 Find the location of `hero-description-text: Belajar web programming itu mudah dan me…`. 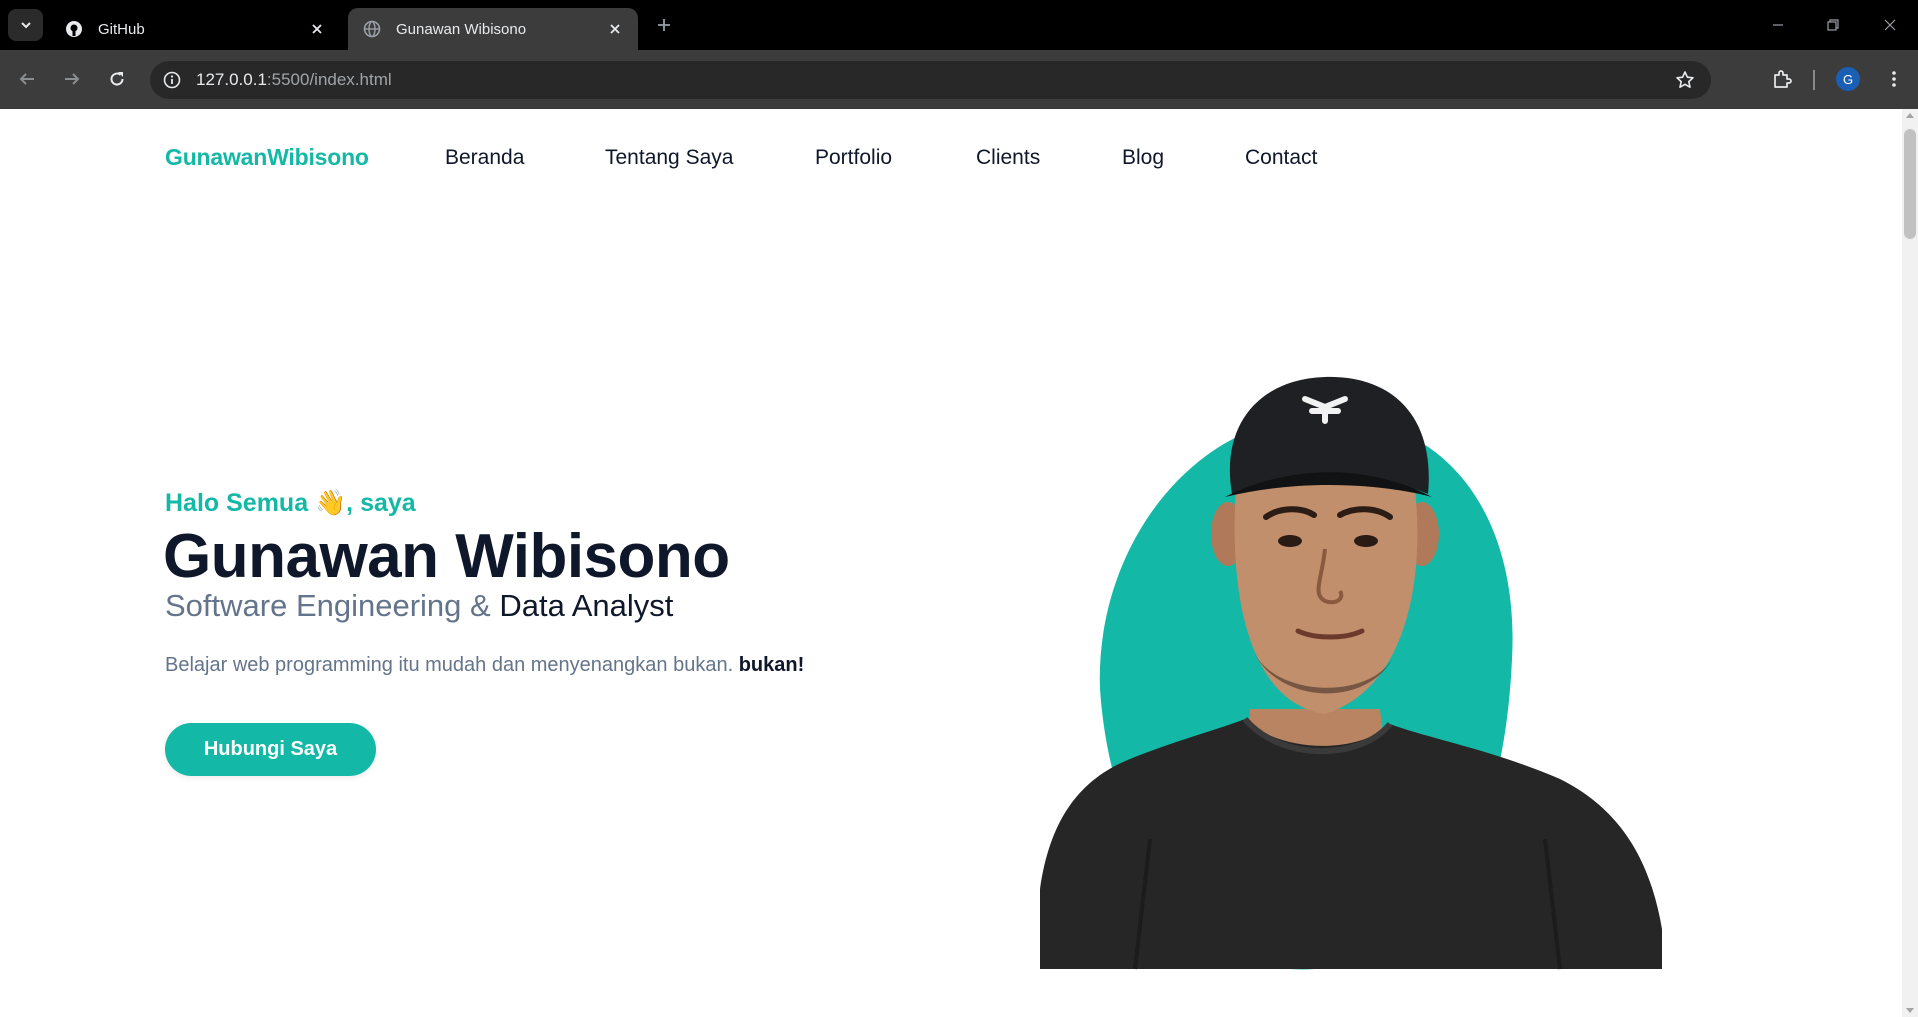

hero-description-text: Belajar web programming itu mudah dan me… is located at coordinates (449, 665).